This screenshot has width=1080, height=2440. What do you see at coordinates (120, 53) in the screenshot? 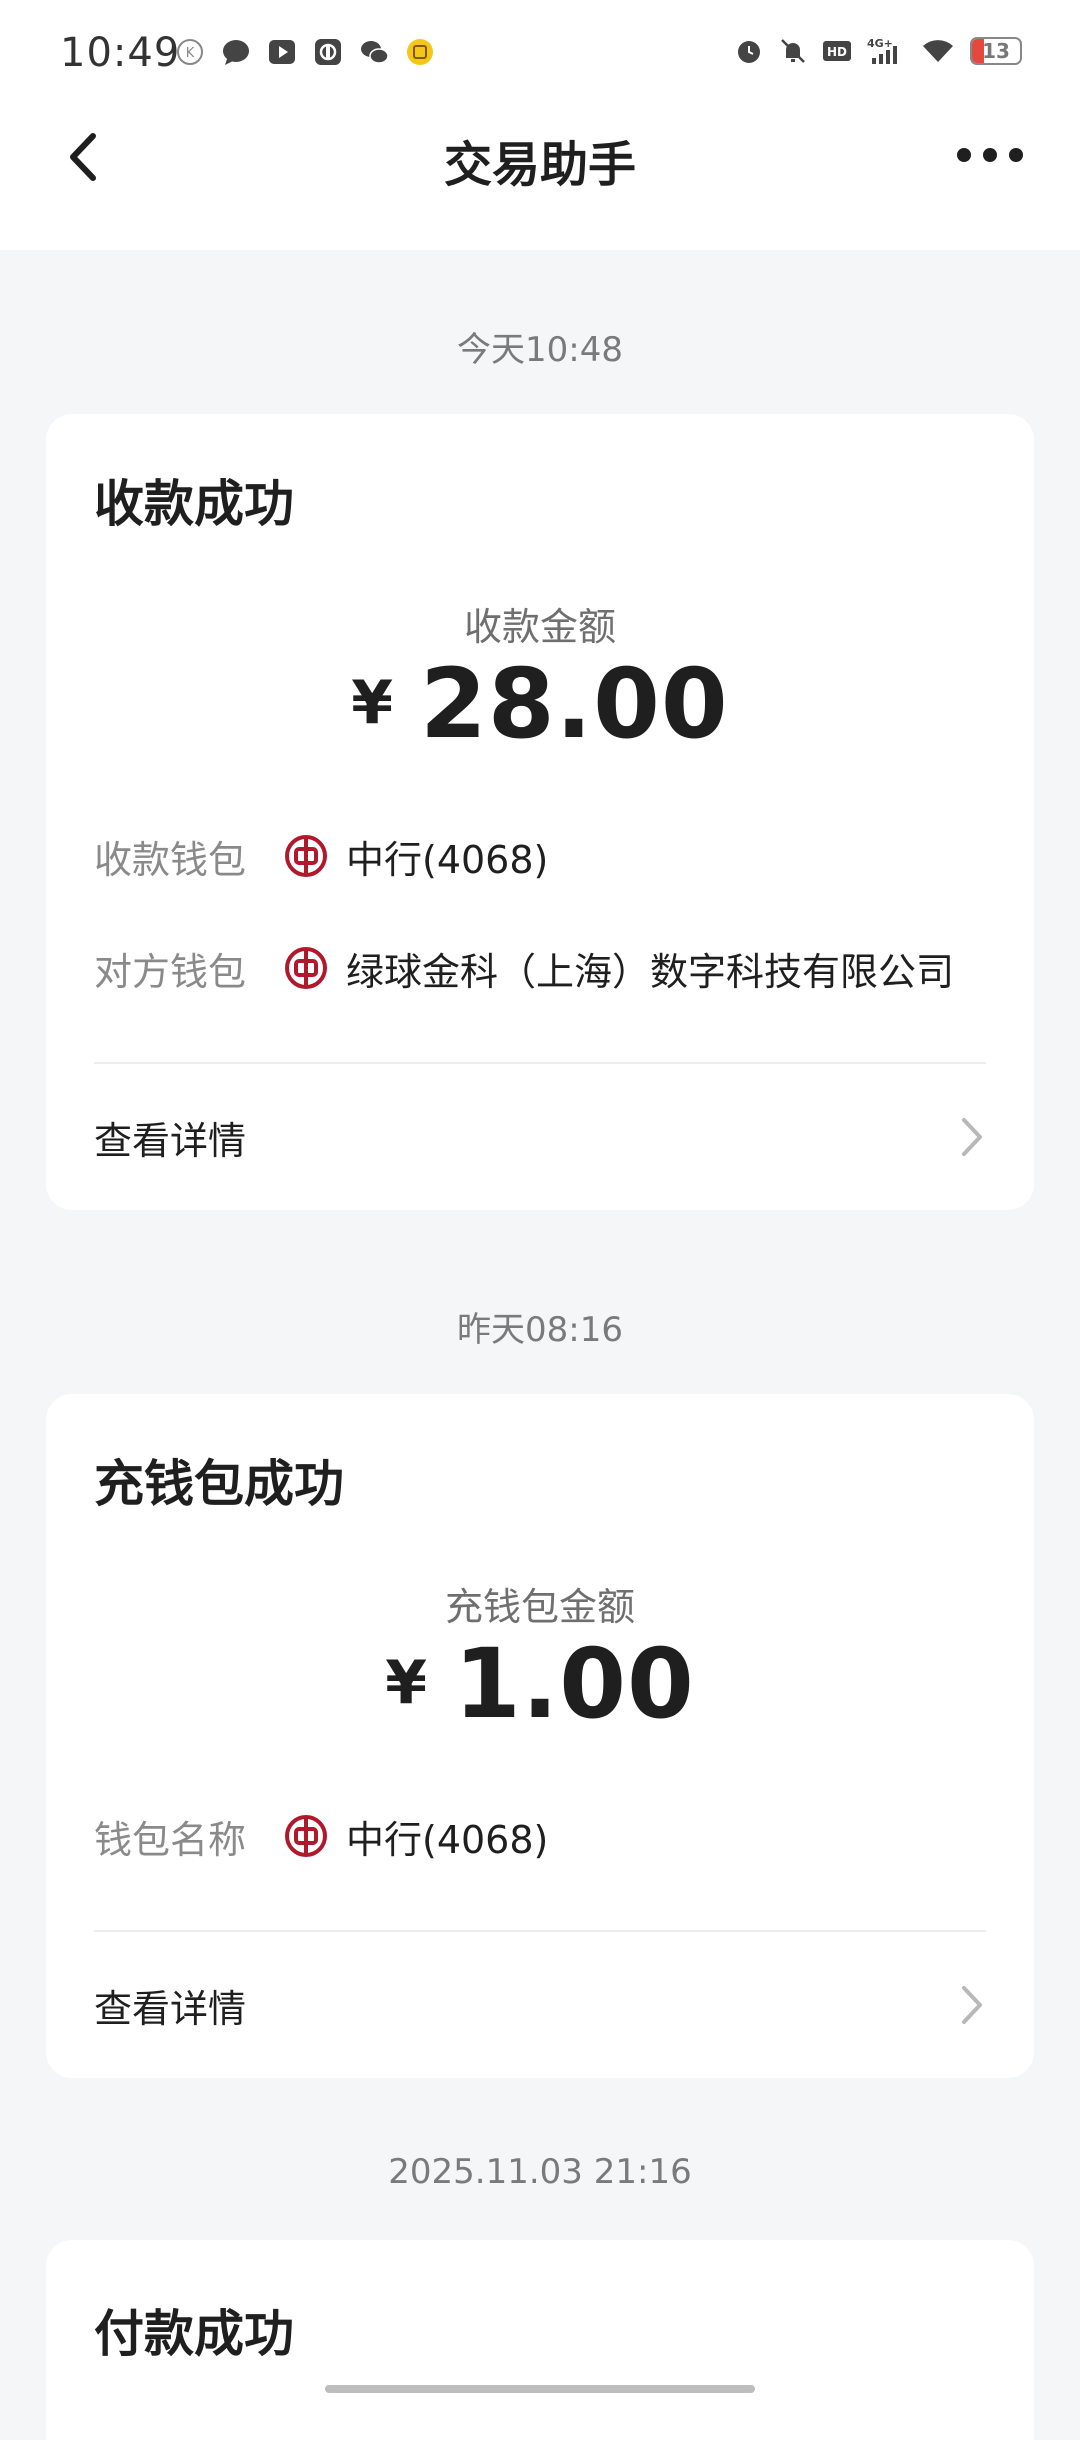
I see `status-time: 10:49` at bounding box center [120, 53].